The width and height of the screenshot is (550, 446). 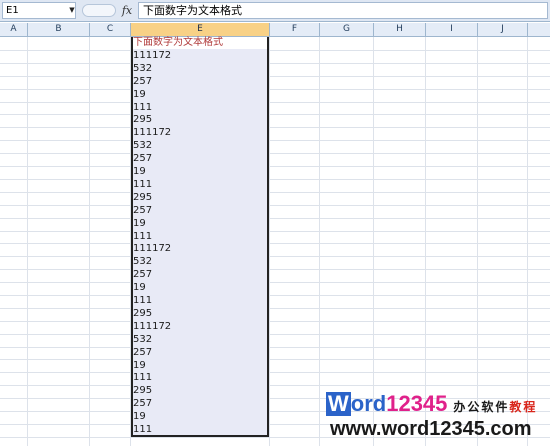 I want to click on column-header-h: H, so click(x=400, y=30).